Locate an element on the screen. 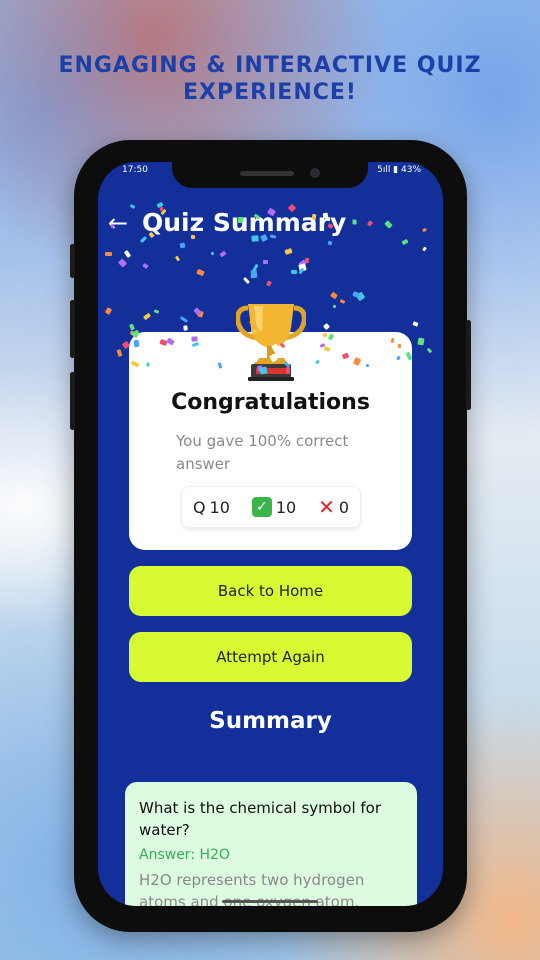 The width and height of the screenshot is (540, 960). total-questions-stat: Q 10 is located at coordinates (211, 507).